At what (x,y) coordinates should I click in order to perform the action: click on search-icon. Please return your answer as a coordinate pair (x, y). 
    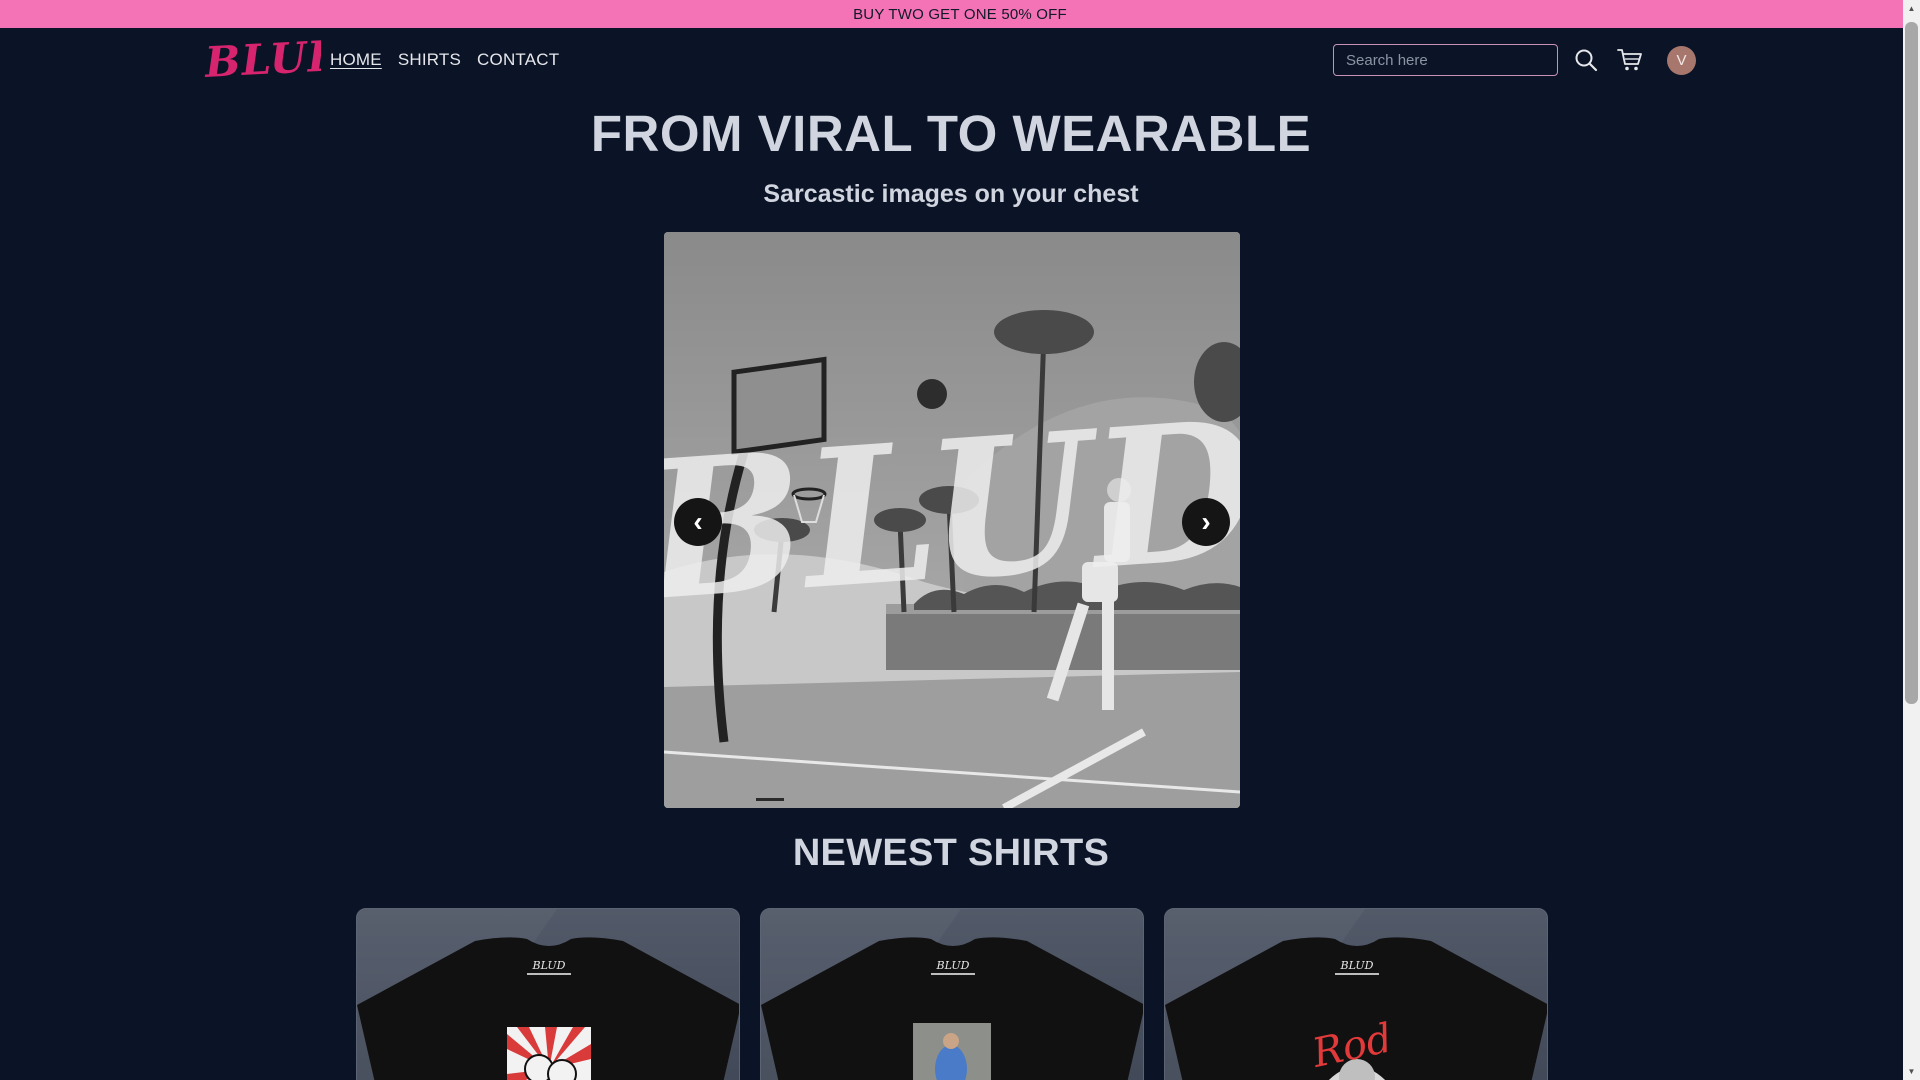
    Looking at the image, I should click on (1586, 60).